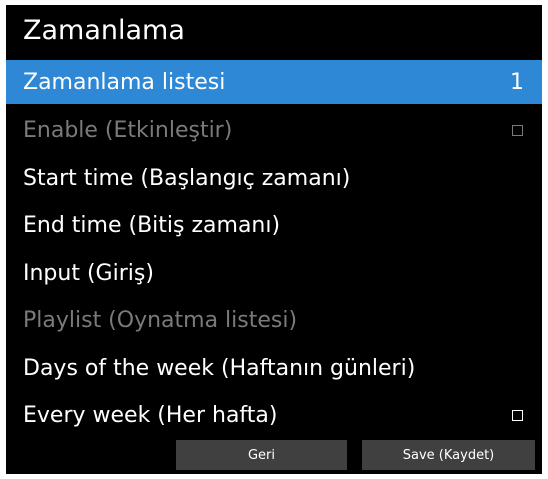 Image resolution: width=548 pixels, height=479 pixels. What do you see at coordinates (160, 321) in the screenshot?
I see `menu-item-label: Playlist (Oynatma listesi)` at bounding box center [160, 321].